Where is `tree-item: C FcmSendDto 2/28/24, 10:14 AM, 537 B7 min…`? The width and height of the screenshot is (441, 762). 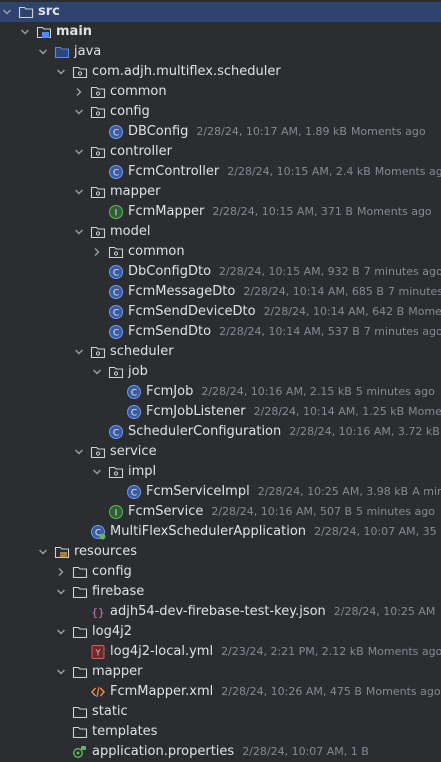 tree-item: C FcmSendDto 2/28/24, 10:14 AM, 537 B7 min… is located at coordinates (220, 332).